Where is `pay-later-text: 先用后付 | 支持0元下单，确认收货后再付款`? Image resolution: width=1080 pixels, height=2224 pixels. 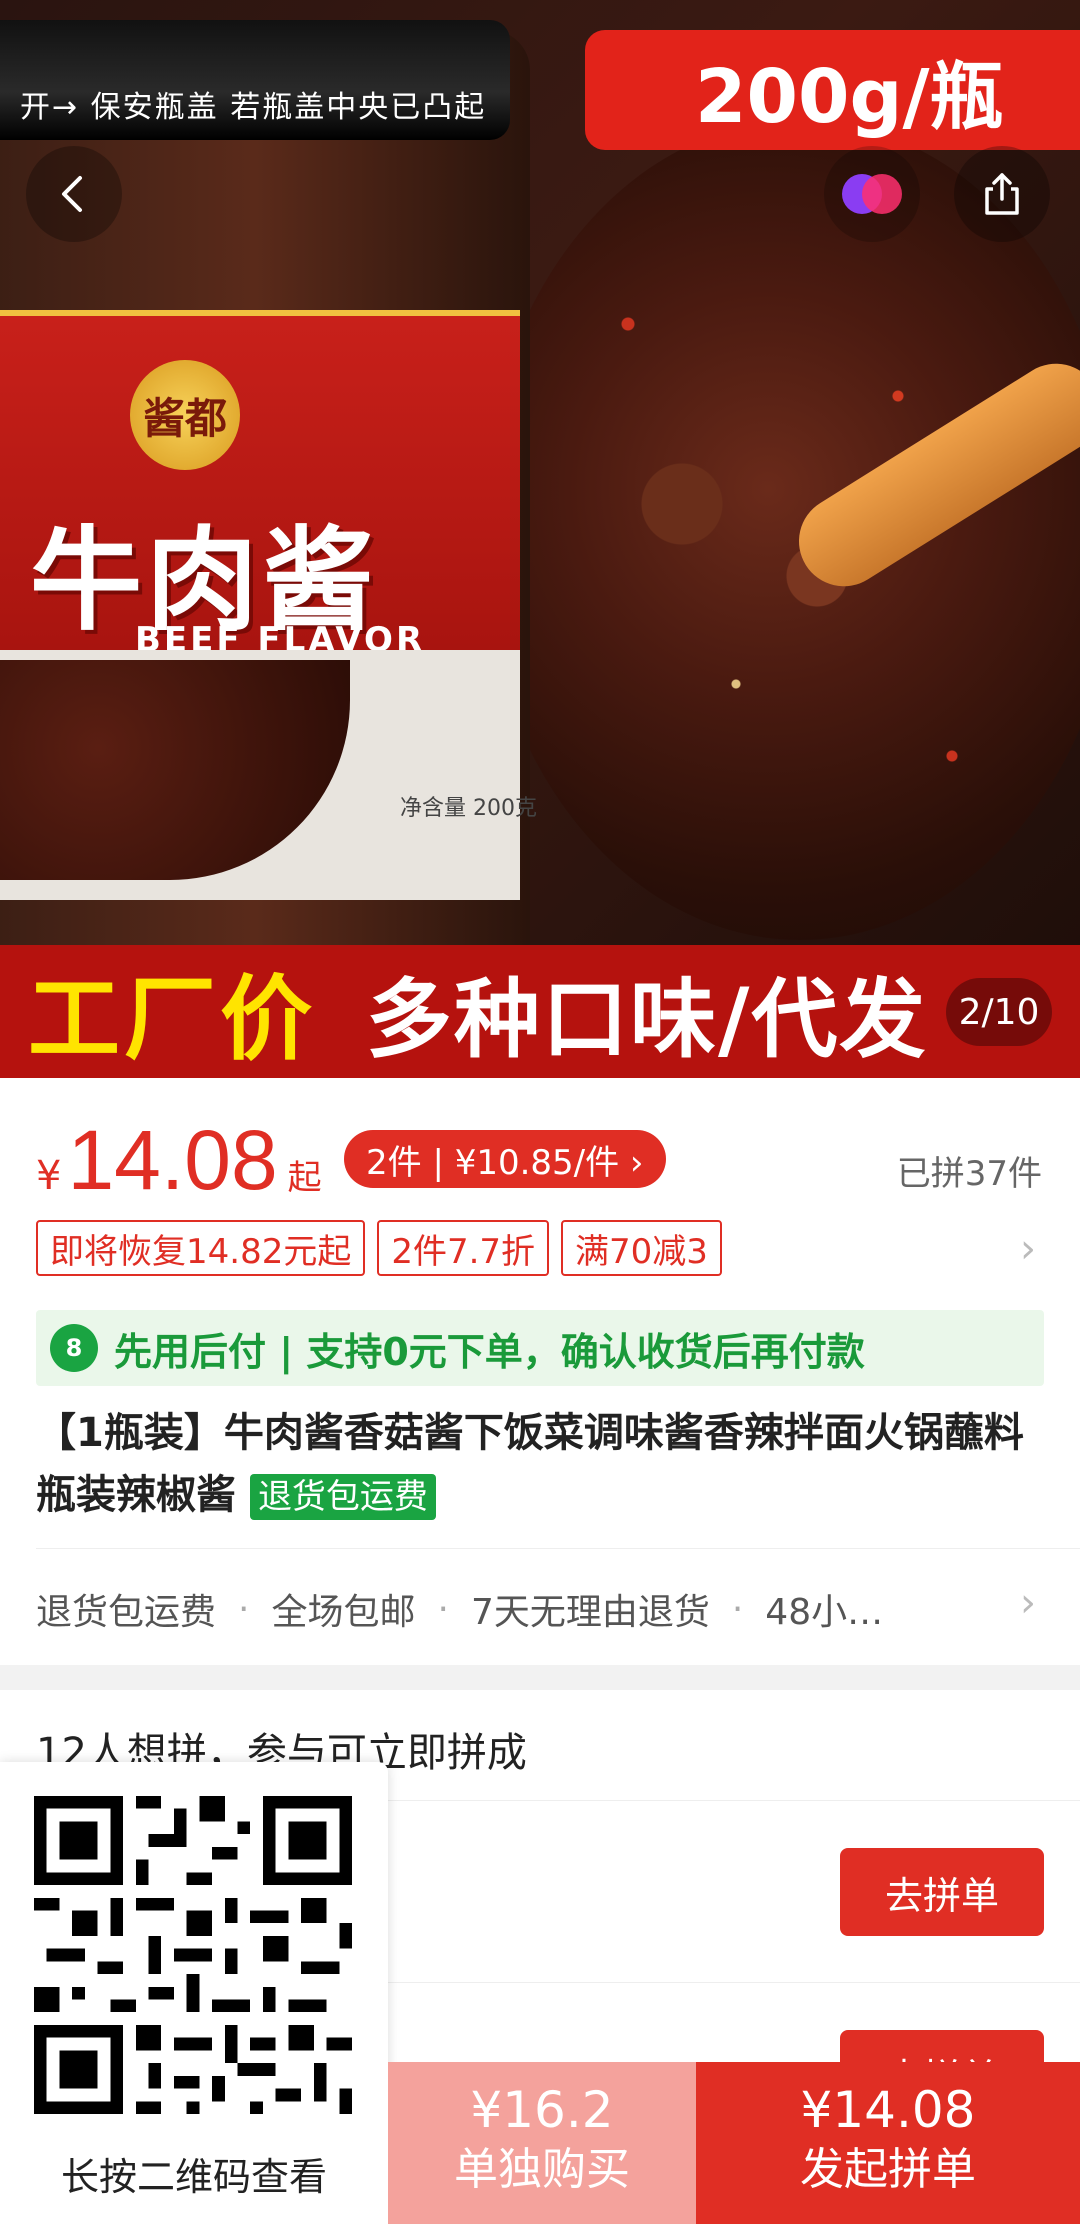
pay-later-text: 先用后付 | 支持0元下单，确认收货后再付款 is located at coordinates (489, 1351).